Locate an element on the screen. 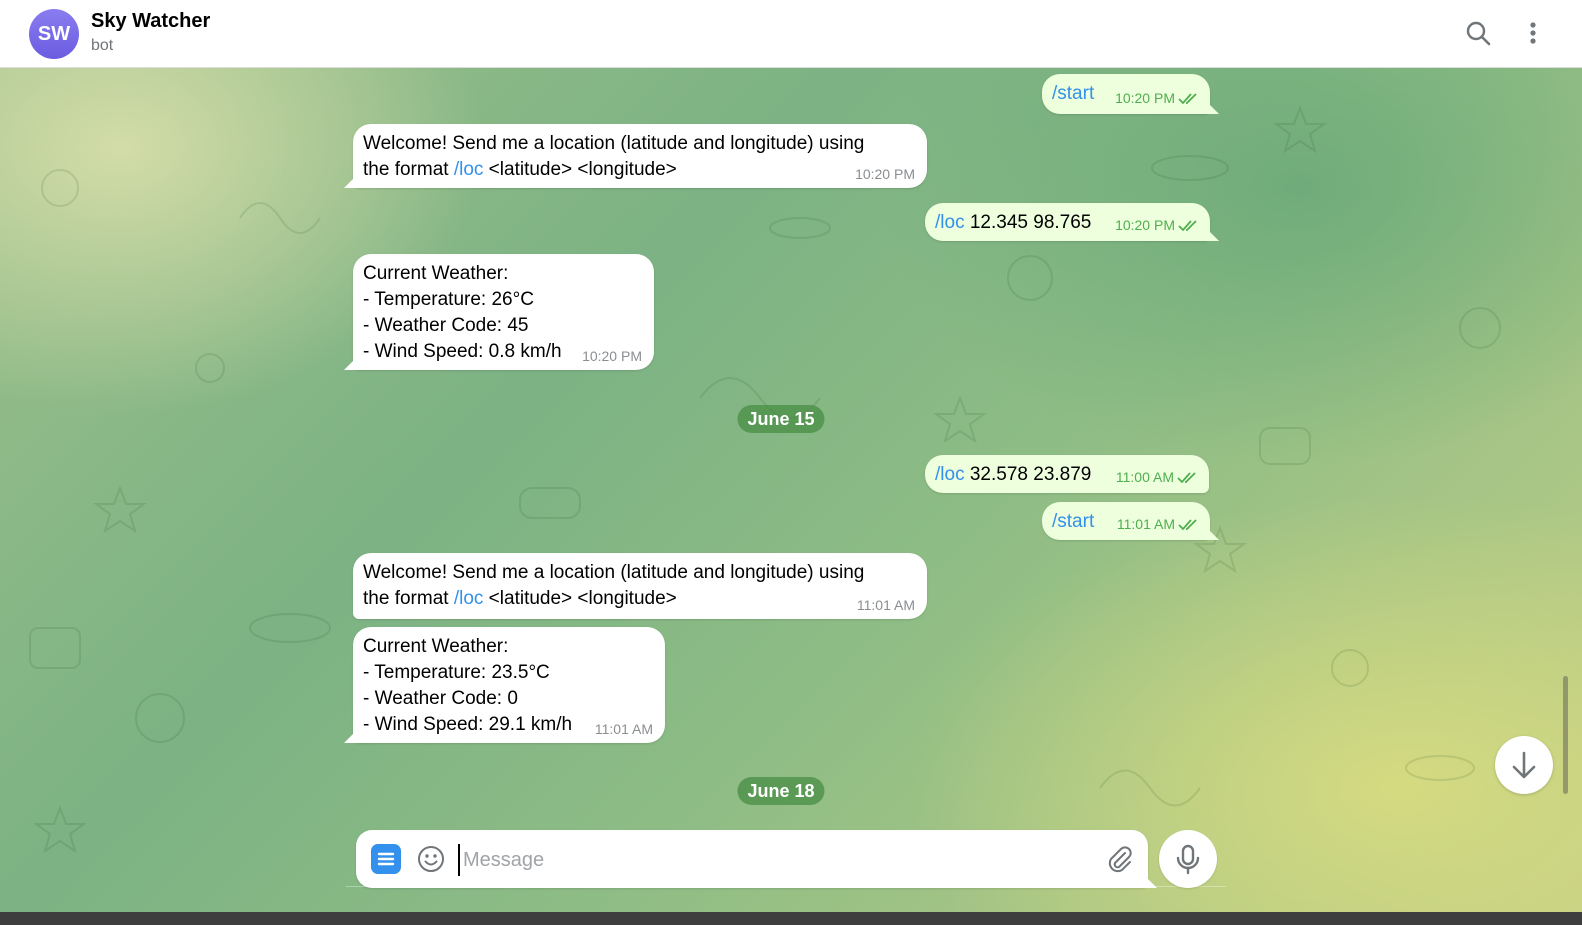 The image size is (1582, 925). emoji-icon is located at coordinates (431, 859).